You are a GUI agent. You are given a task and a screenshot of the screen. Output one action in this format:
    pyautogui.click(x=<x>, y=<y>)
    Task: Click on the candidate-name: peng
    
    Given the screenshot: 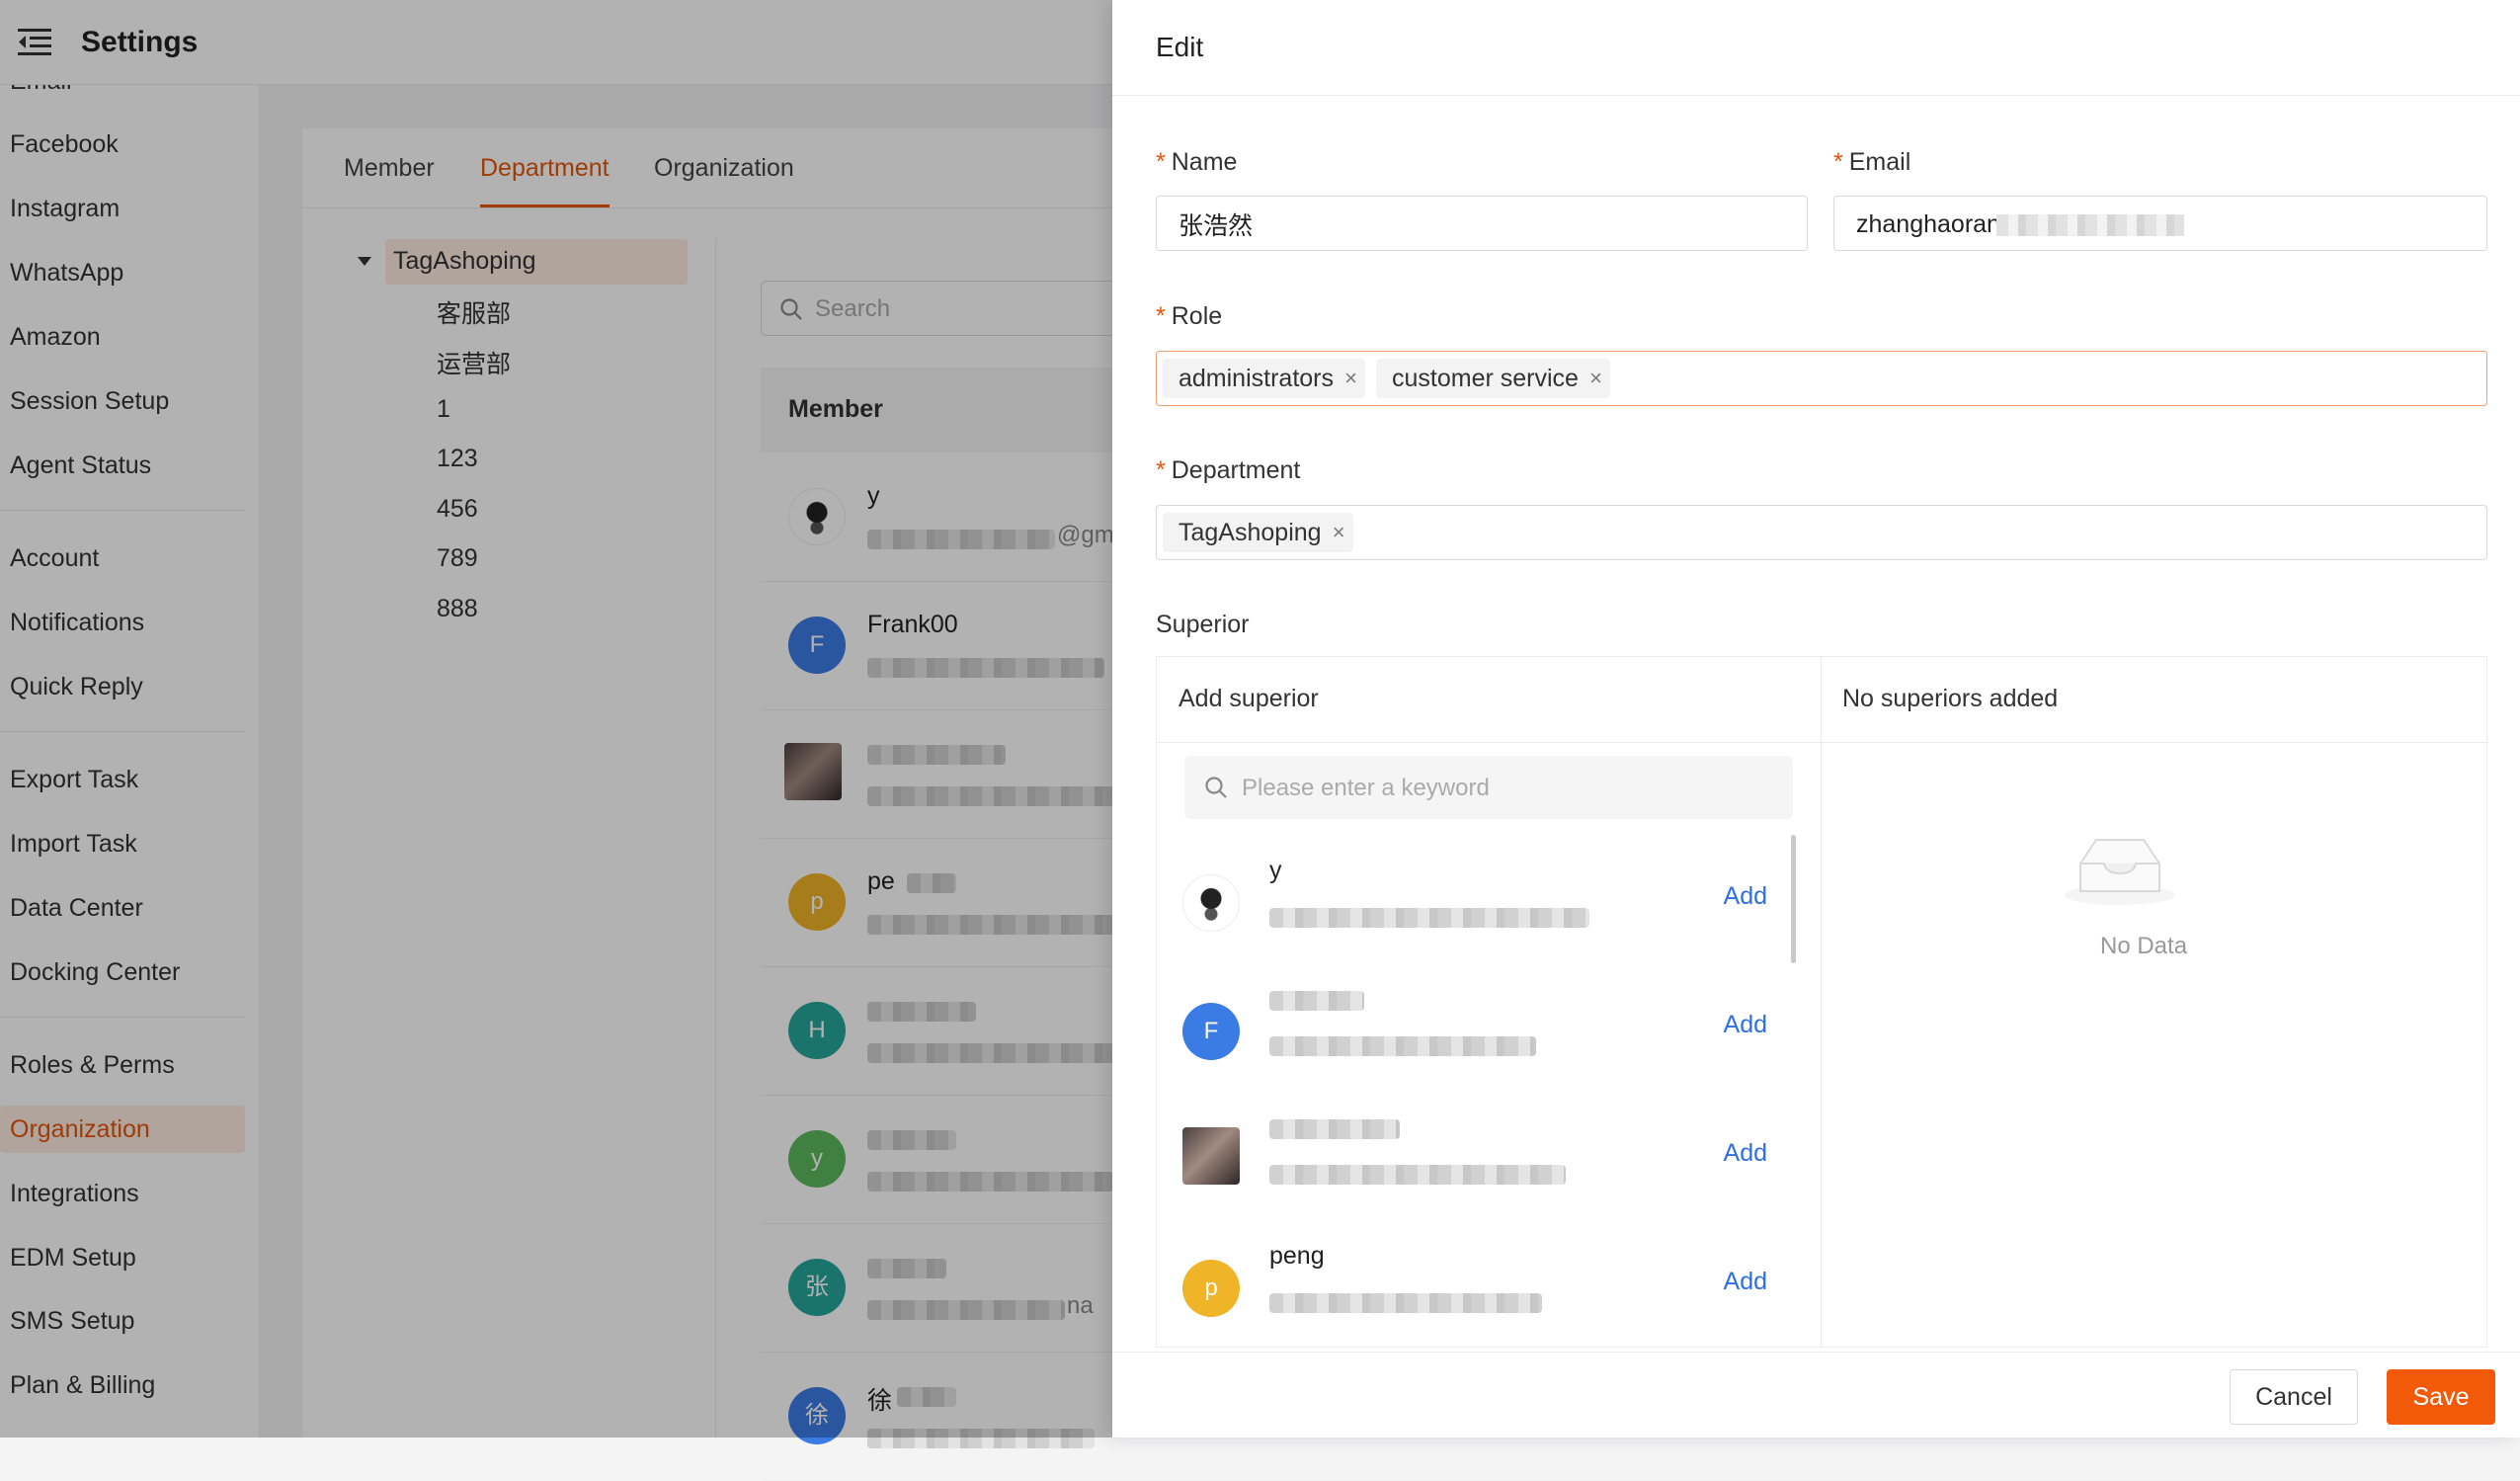 What is the action you would take?
    pyautogui.click(x=1297, y=1256)
    